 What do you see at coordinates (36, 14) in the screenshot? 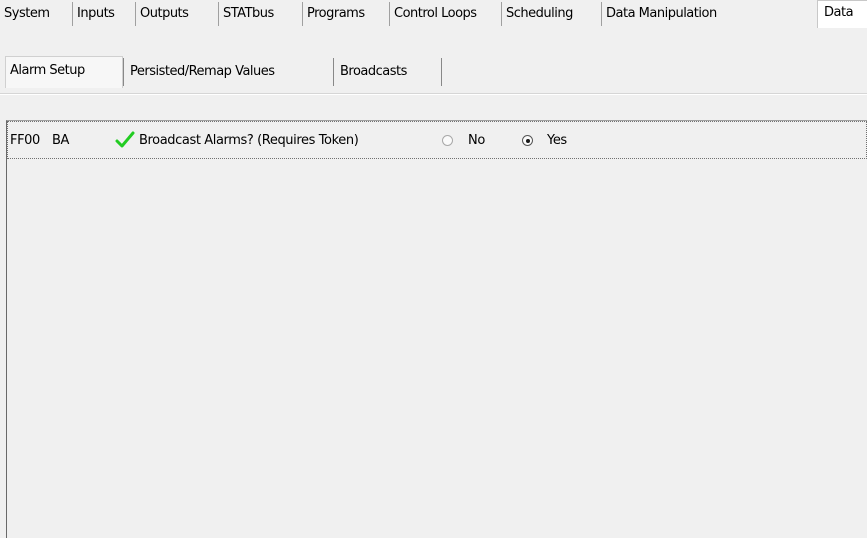
I see `tab-system: System` at bounding box center [36, 14].